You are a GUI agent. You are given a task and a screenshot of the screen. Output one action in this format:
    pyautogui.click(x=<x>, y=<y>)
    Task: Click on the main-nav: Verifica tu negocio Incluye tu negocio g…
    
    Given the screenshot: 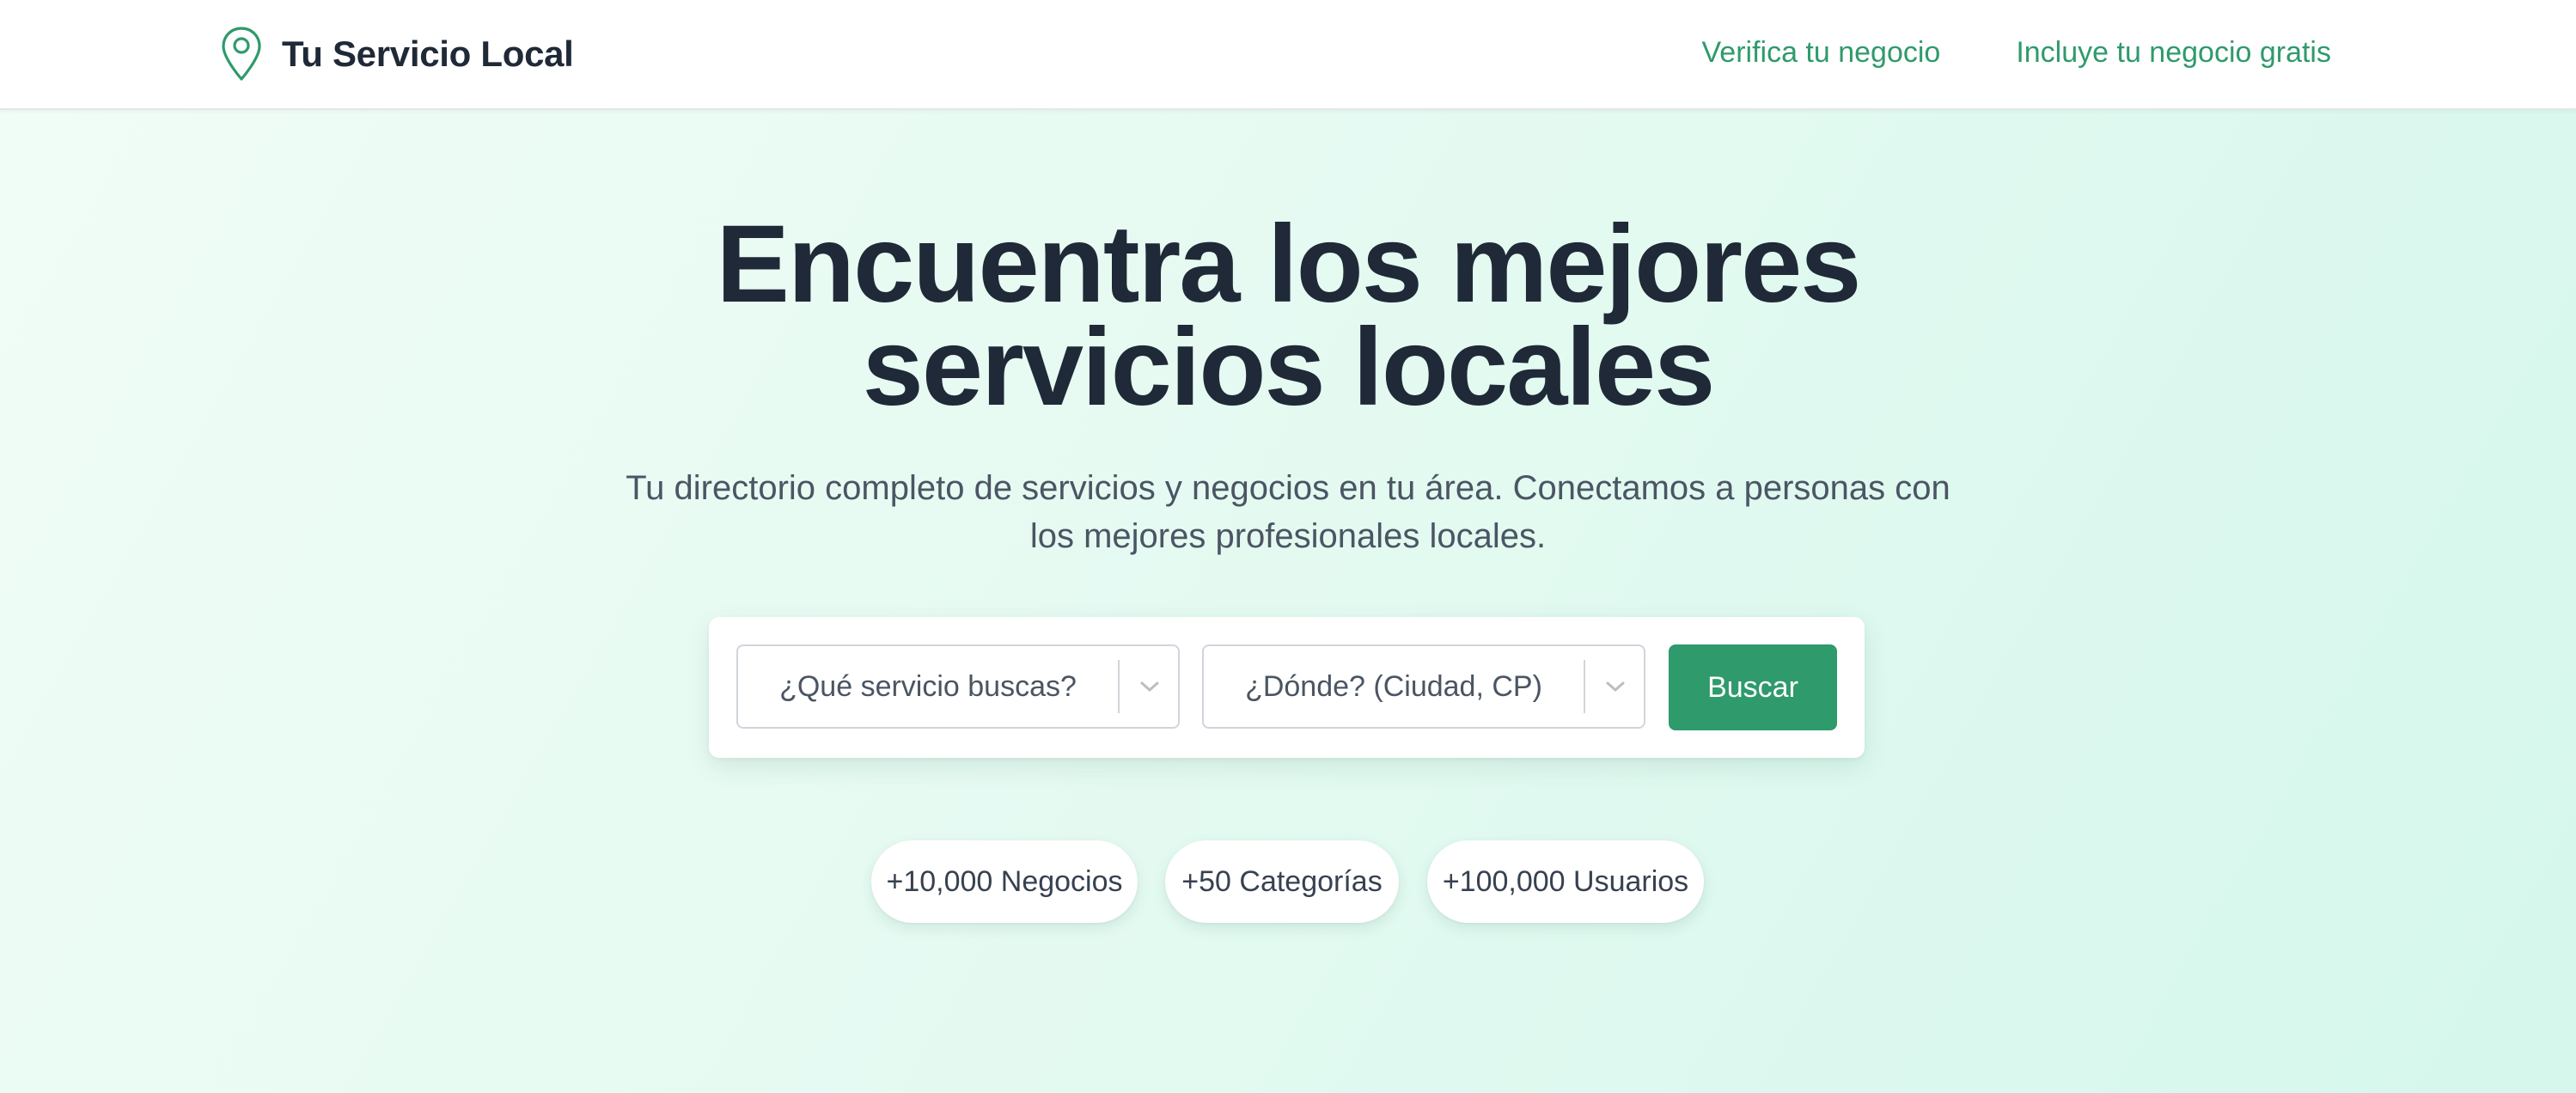 What is the action you would take?
    pyautogui.click(x=1978, y=52)
    